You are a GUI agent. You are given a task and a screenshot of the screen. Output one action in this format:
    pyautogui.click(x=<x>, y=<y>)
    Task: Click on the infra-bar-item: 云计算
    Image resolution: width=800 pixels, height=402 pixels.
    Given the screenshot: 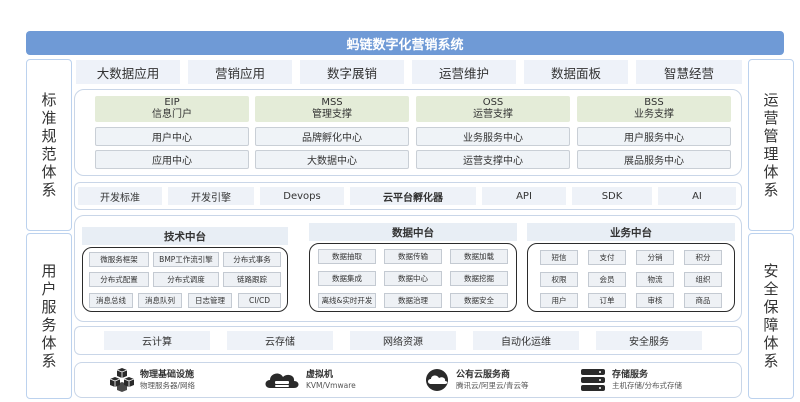 What is the action you would take?
    pyautogui.click(x=157, y=340)
    